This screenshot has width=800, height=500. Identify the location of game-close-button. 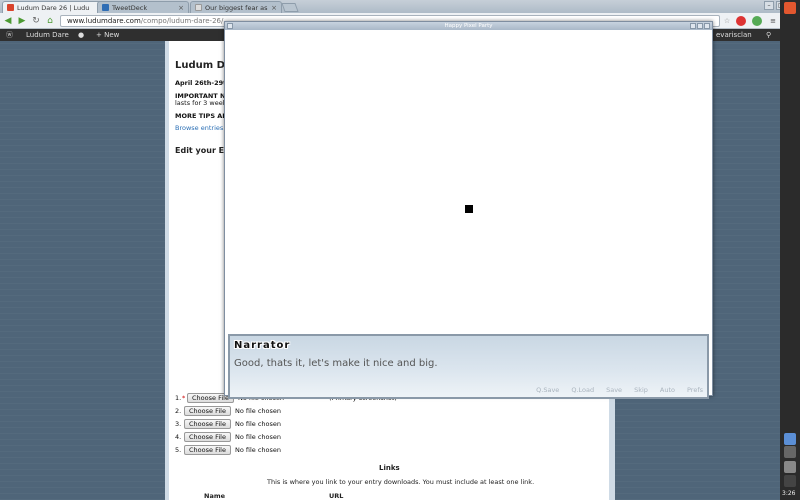
(707, 26).